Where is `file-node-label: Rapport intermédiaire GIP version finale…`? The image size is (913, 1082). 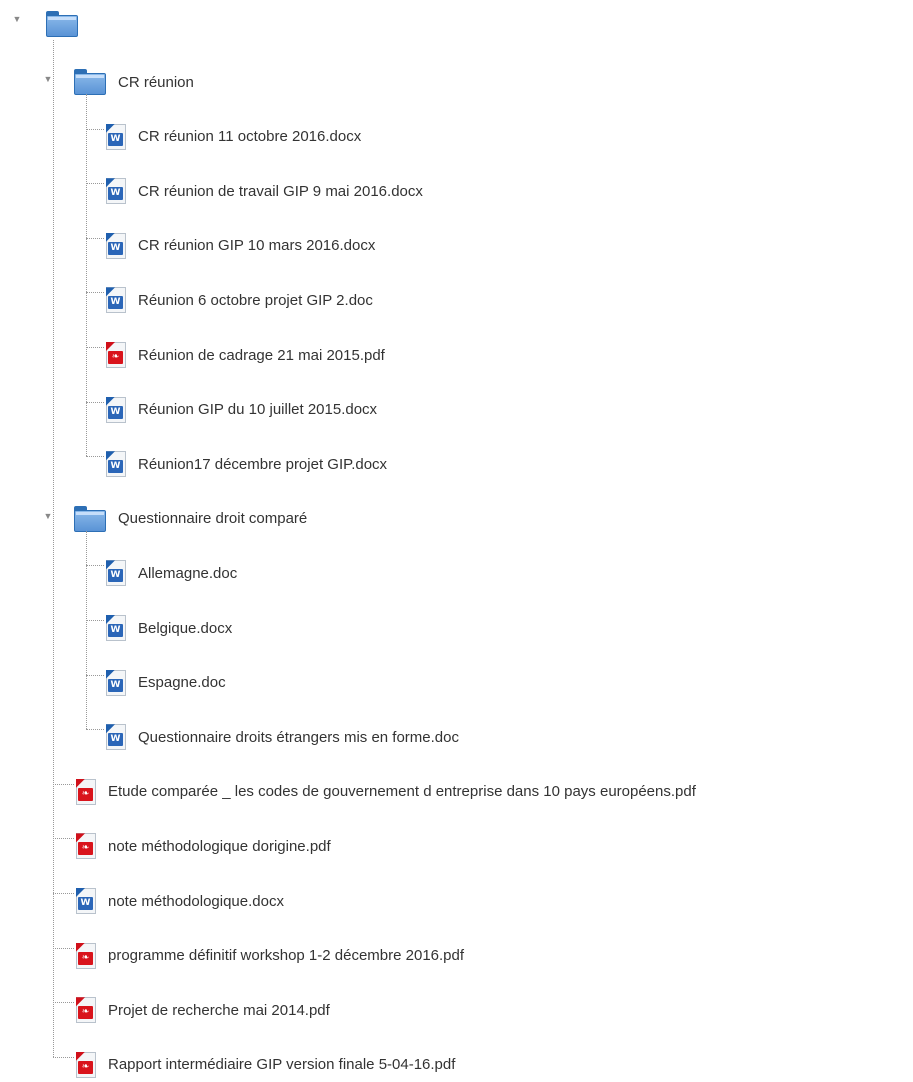
file-node-label: Rapport intermédiaire GIP version finale… is located at coordinates (282, 1065).